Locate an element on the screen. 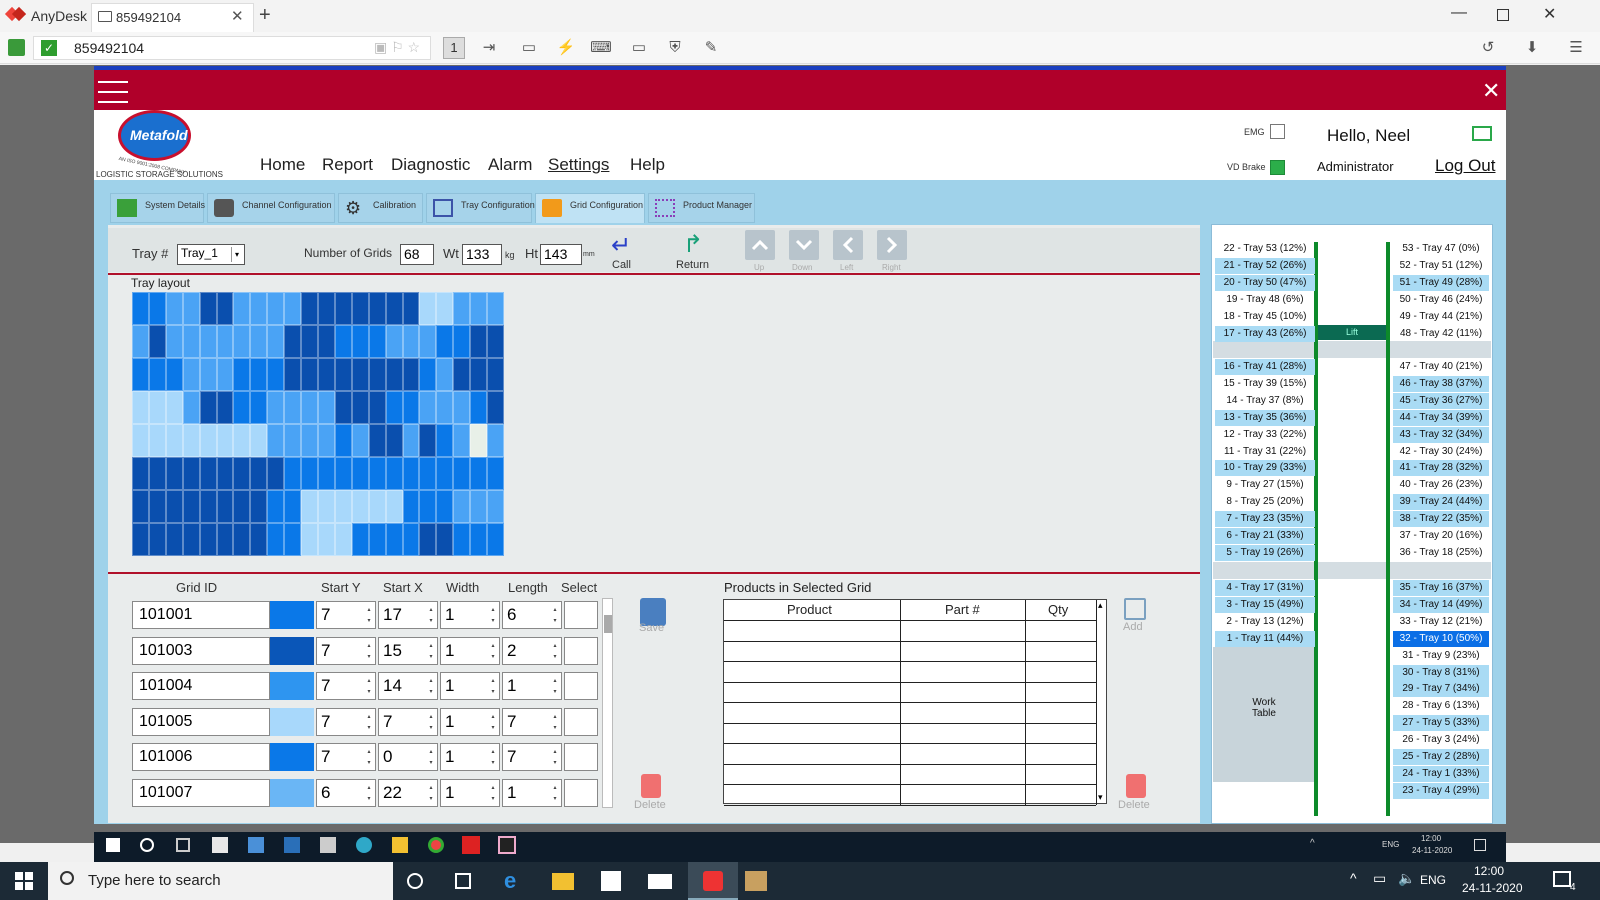  cortana-icon is located at coordinates (415, 881).